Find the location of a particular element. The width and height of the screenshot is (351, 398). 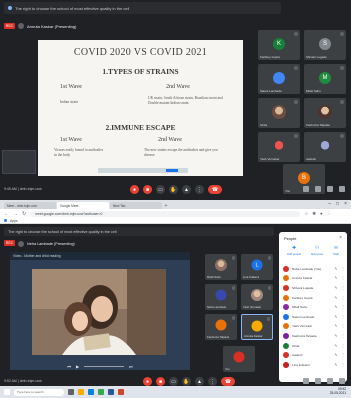

video-frame is located at coordinates (99, 312).